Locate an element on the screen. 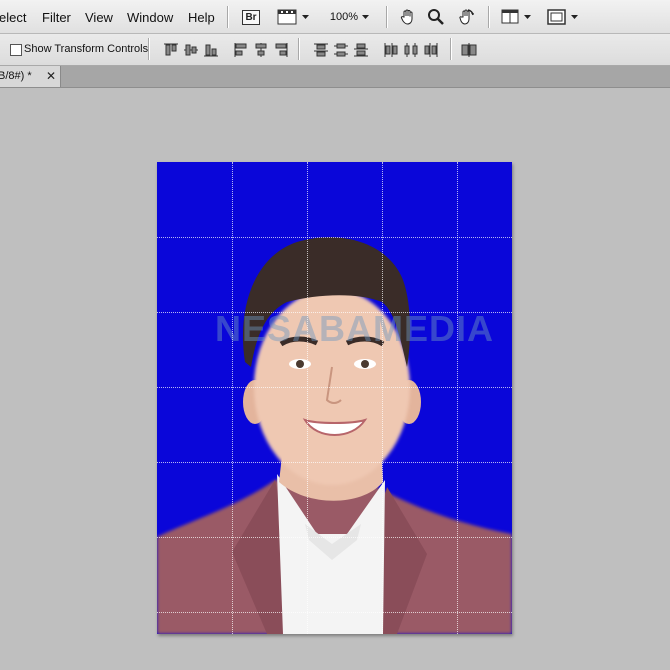 This screenshot has width=670, height=670. distribute-vertical-centers-icon is located at coordinates (341, 50).